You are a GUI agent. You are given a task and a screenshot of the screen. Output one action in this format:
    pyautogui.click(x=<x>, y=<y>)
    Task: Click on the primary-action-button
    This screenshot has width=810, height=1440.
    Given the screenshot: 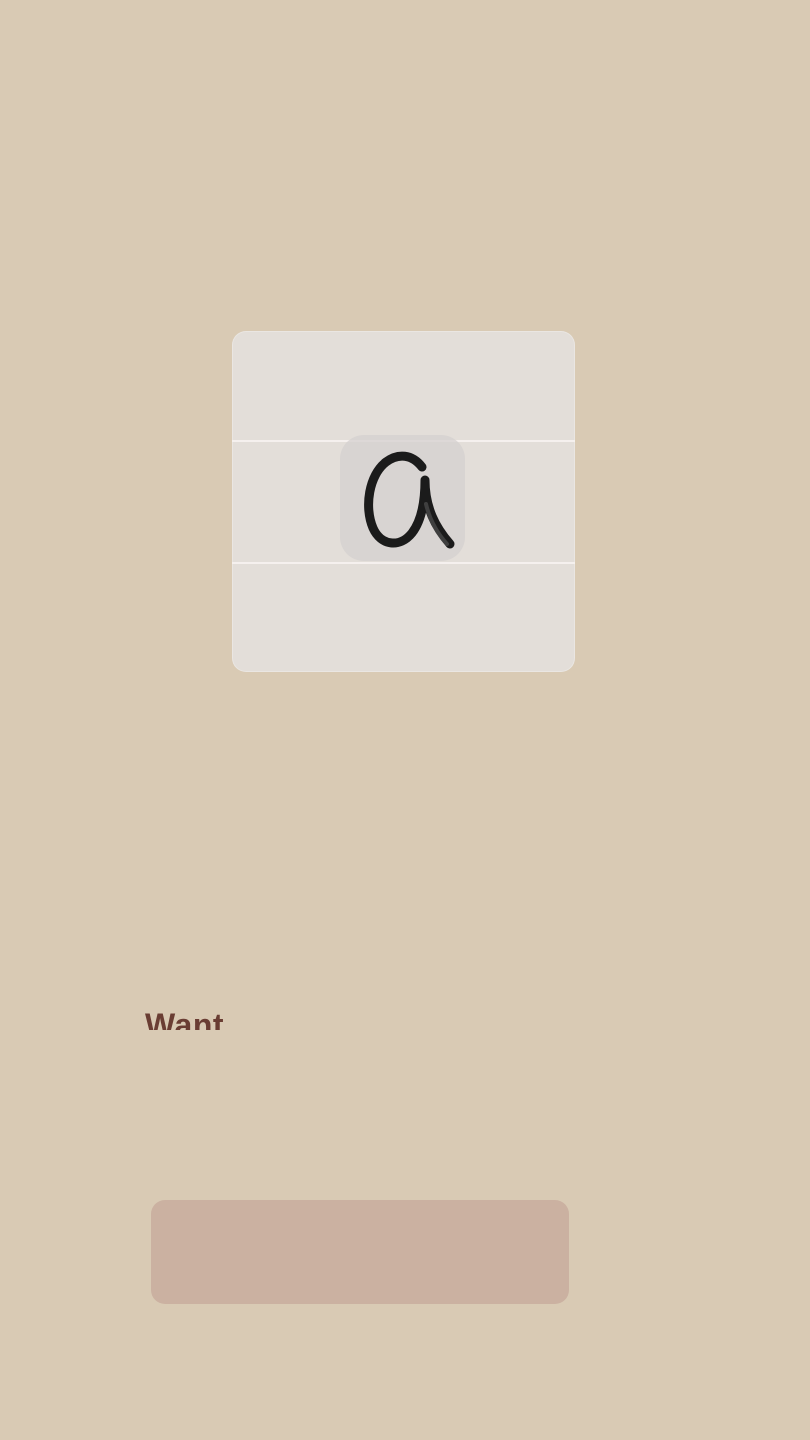 What is the action you would take?
    pyautogui.click(x=360, y=1252)
    